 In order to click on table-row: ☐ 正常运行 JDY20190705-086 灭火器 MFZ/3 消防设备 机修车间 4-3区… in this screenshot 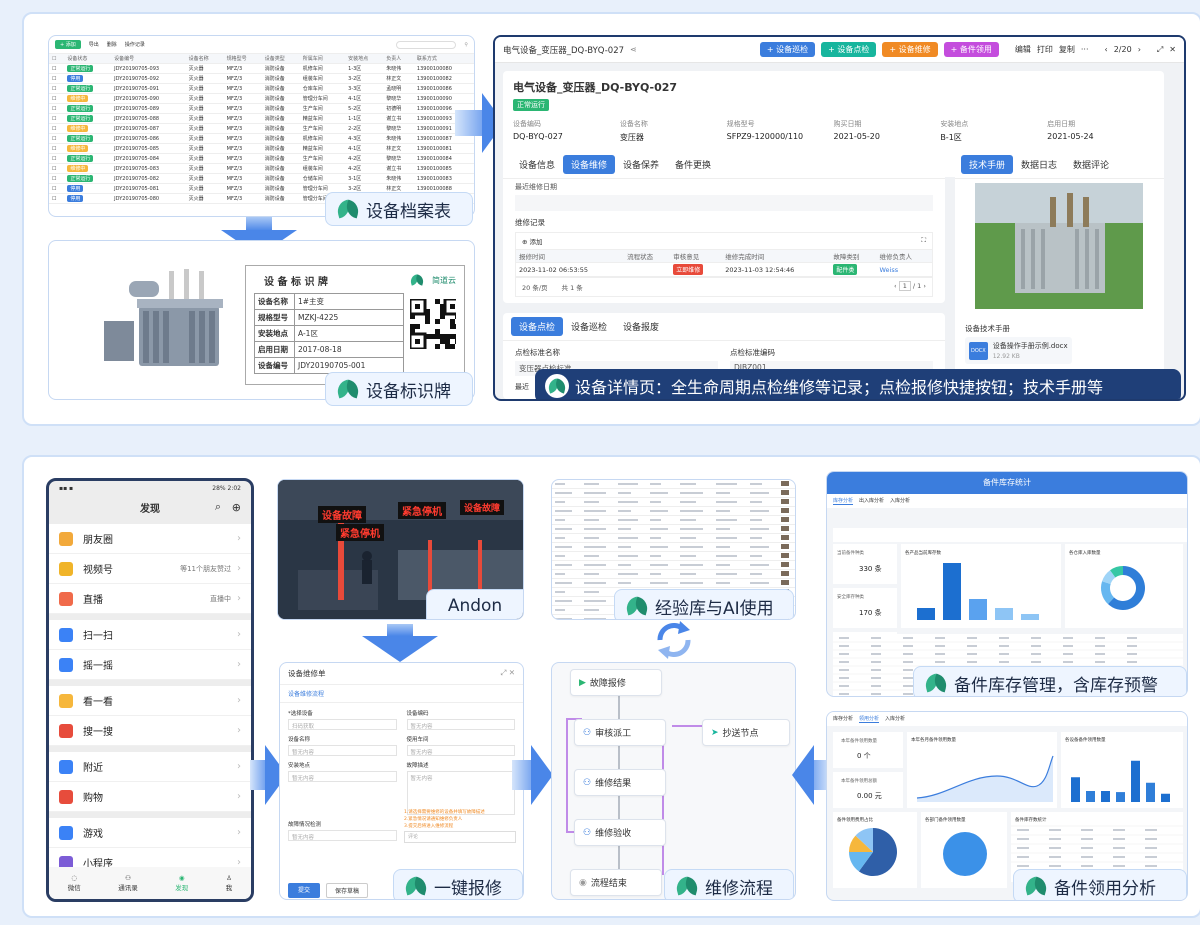, I will do `click(261, 138)`.